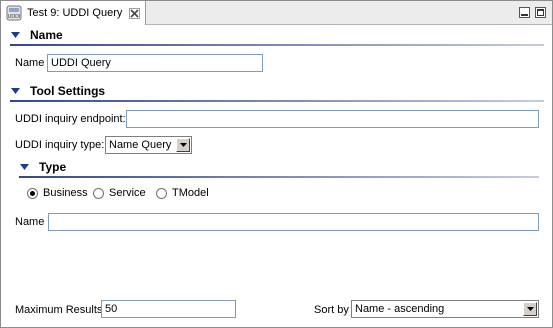 The image size is (553, 328). Describe the element at coordinates (68, 91) in the screenshot. I see `tool-settings-section-title: Tool Settings` at that location.